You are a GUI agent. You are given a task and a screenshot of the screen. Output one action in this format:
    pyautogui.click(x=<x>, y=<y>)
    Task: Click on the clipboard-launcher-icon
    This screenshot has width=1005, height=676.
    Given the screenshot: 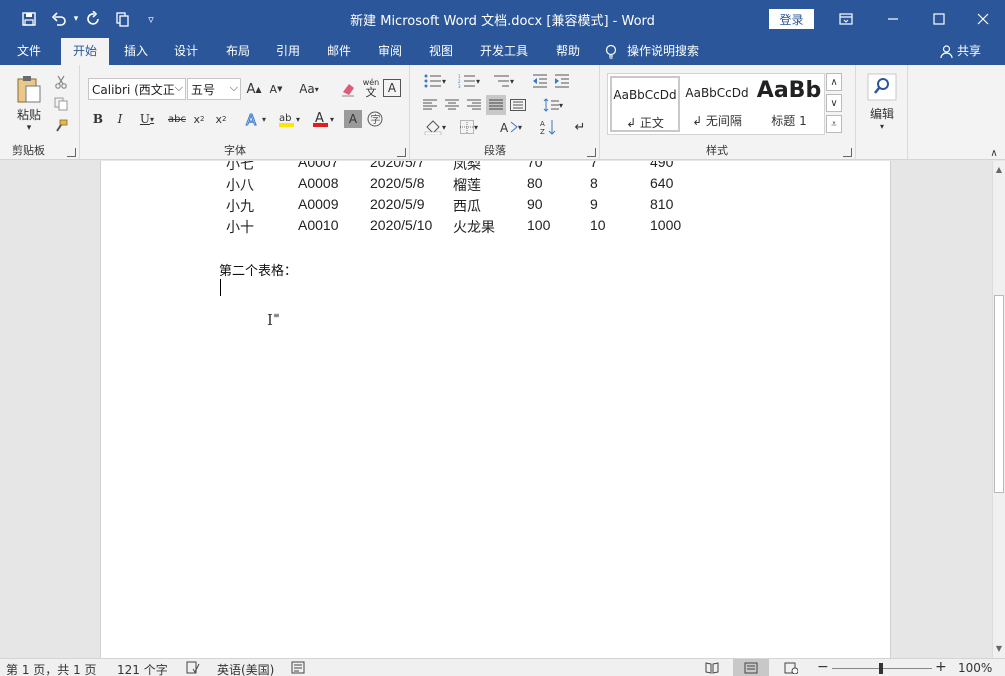 What is the action you would take?
    pyautogui.click(x=71, y=152)
    